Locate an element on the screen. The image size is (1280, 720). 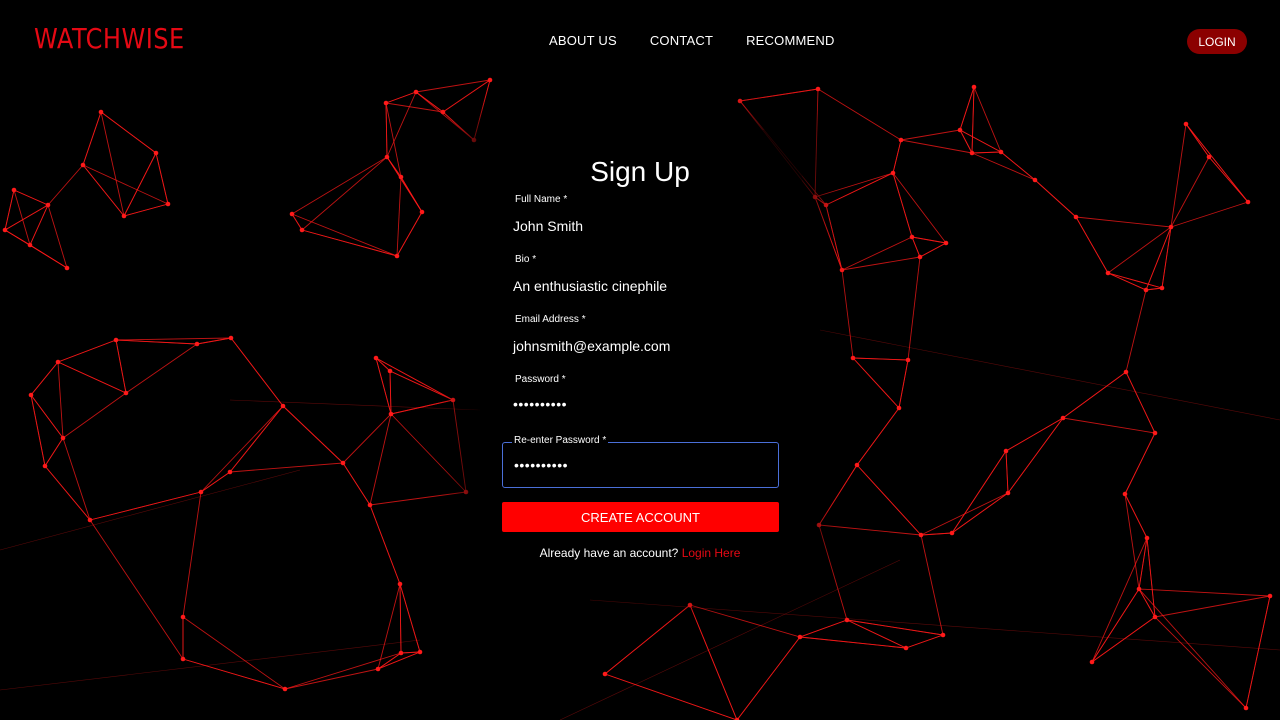
reenter-password-field: Re-enter Password * •••••••••• is located at coordinates (640, 461).